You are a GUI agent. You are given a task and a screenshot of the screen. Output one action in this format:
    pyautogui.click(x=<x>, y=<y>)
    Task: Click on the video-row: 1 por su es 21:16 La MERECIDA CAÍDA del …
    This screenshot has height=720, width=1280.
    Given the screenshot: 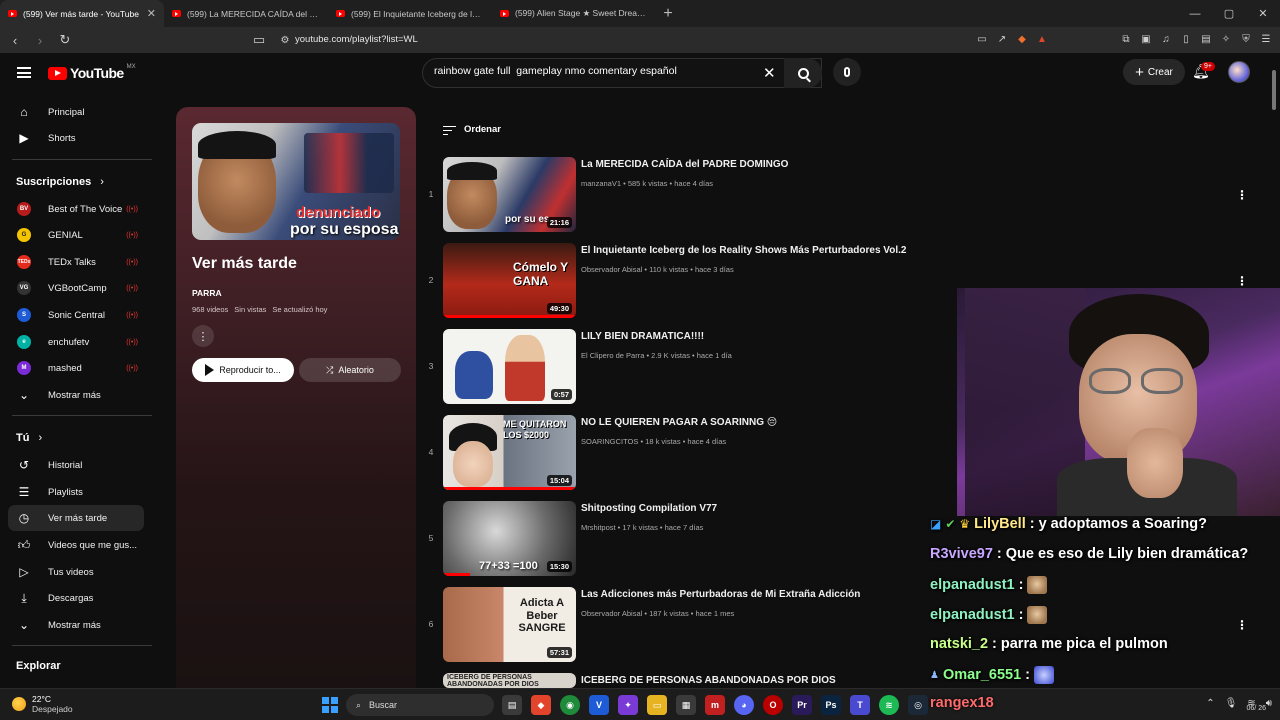 What is the action you would take?
    pyautogui.click(x=839, y=197)
    